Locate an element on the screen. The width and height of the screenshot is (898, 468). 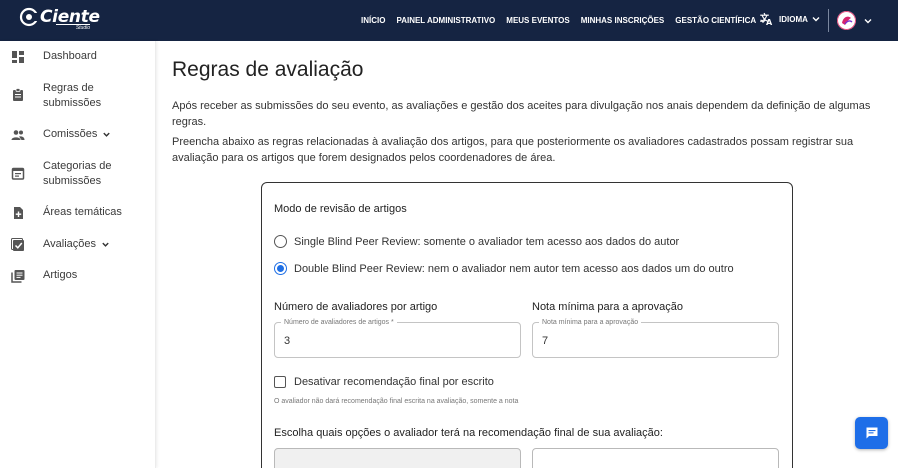
avatar is located at coordinates (846, 20).